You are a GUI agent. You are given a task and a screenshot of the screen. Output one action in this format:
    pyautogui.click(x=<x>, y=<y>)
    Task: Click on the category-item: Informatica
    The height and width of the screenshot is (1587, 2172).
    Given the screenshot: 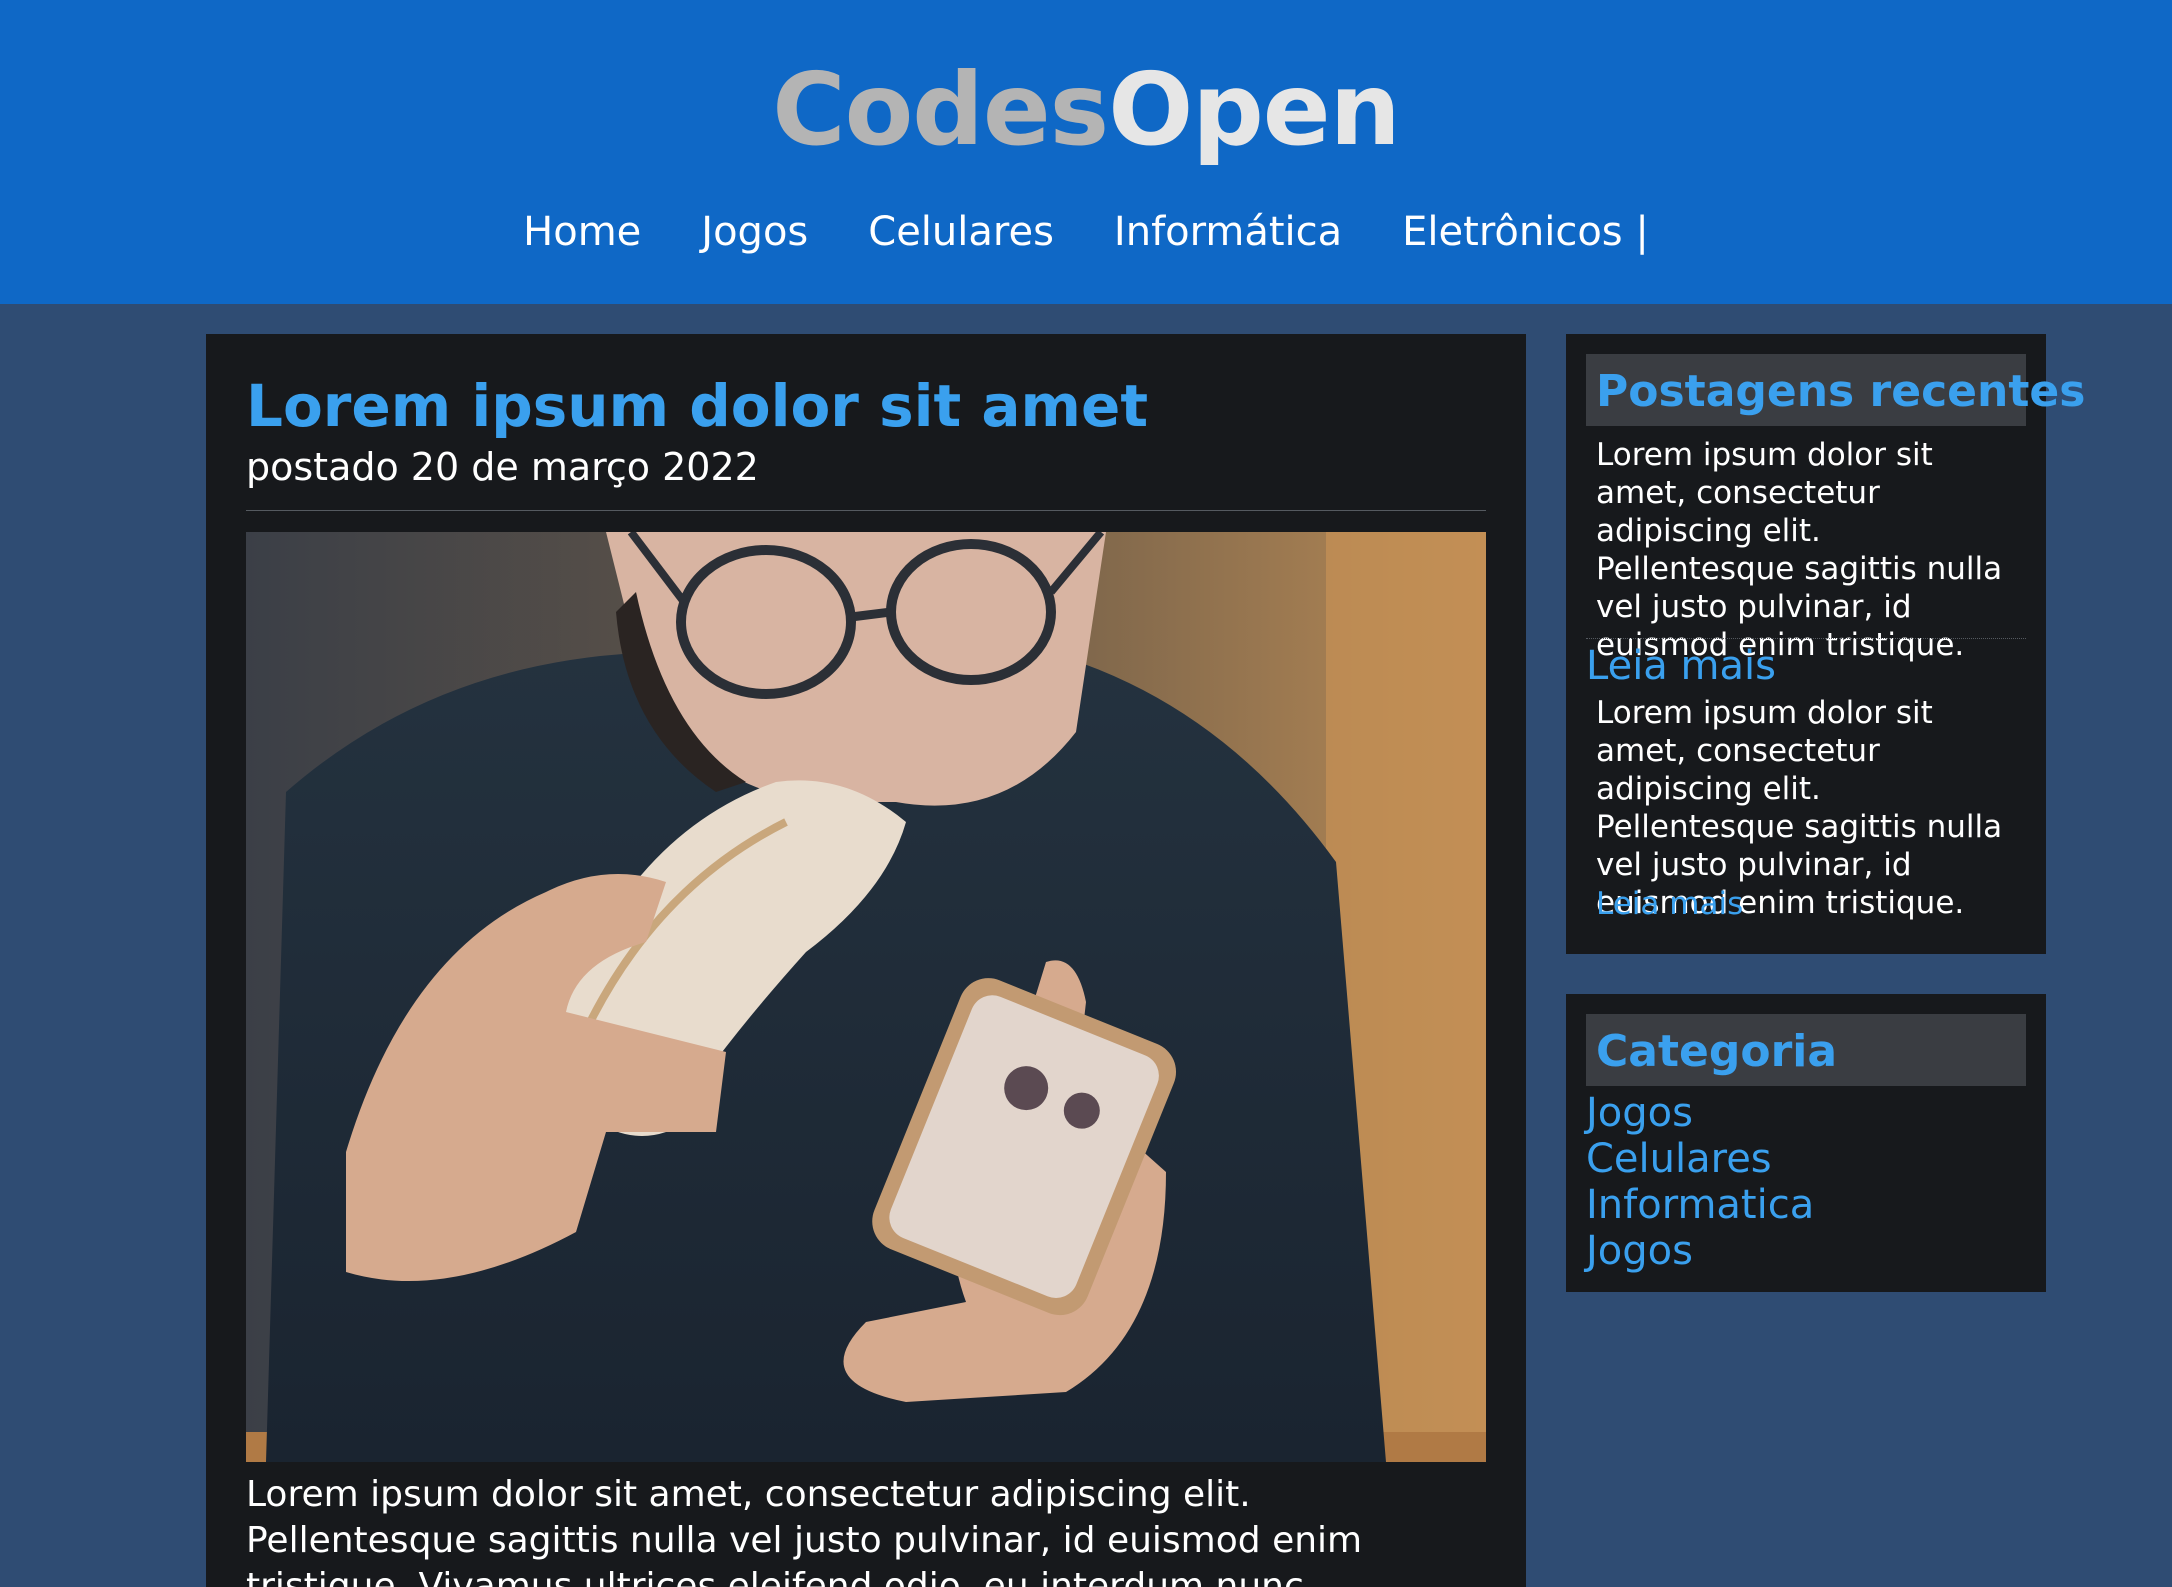 What is the action you would take?
    pyautogui.click(x=1700, y=1205)
    